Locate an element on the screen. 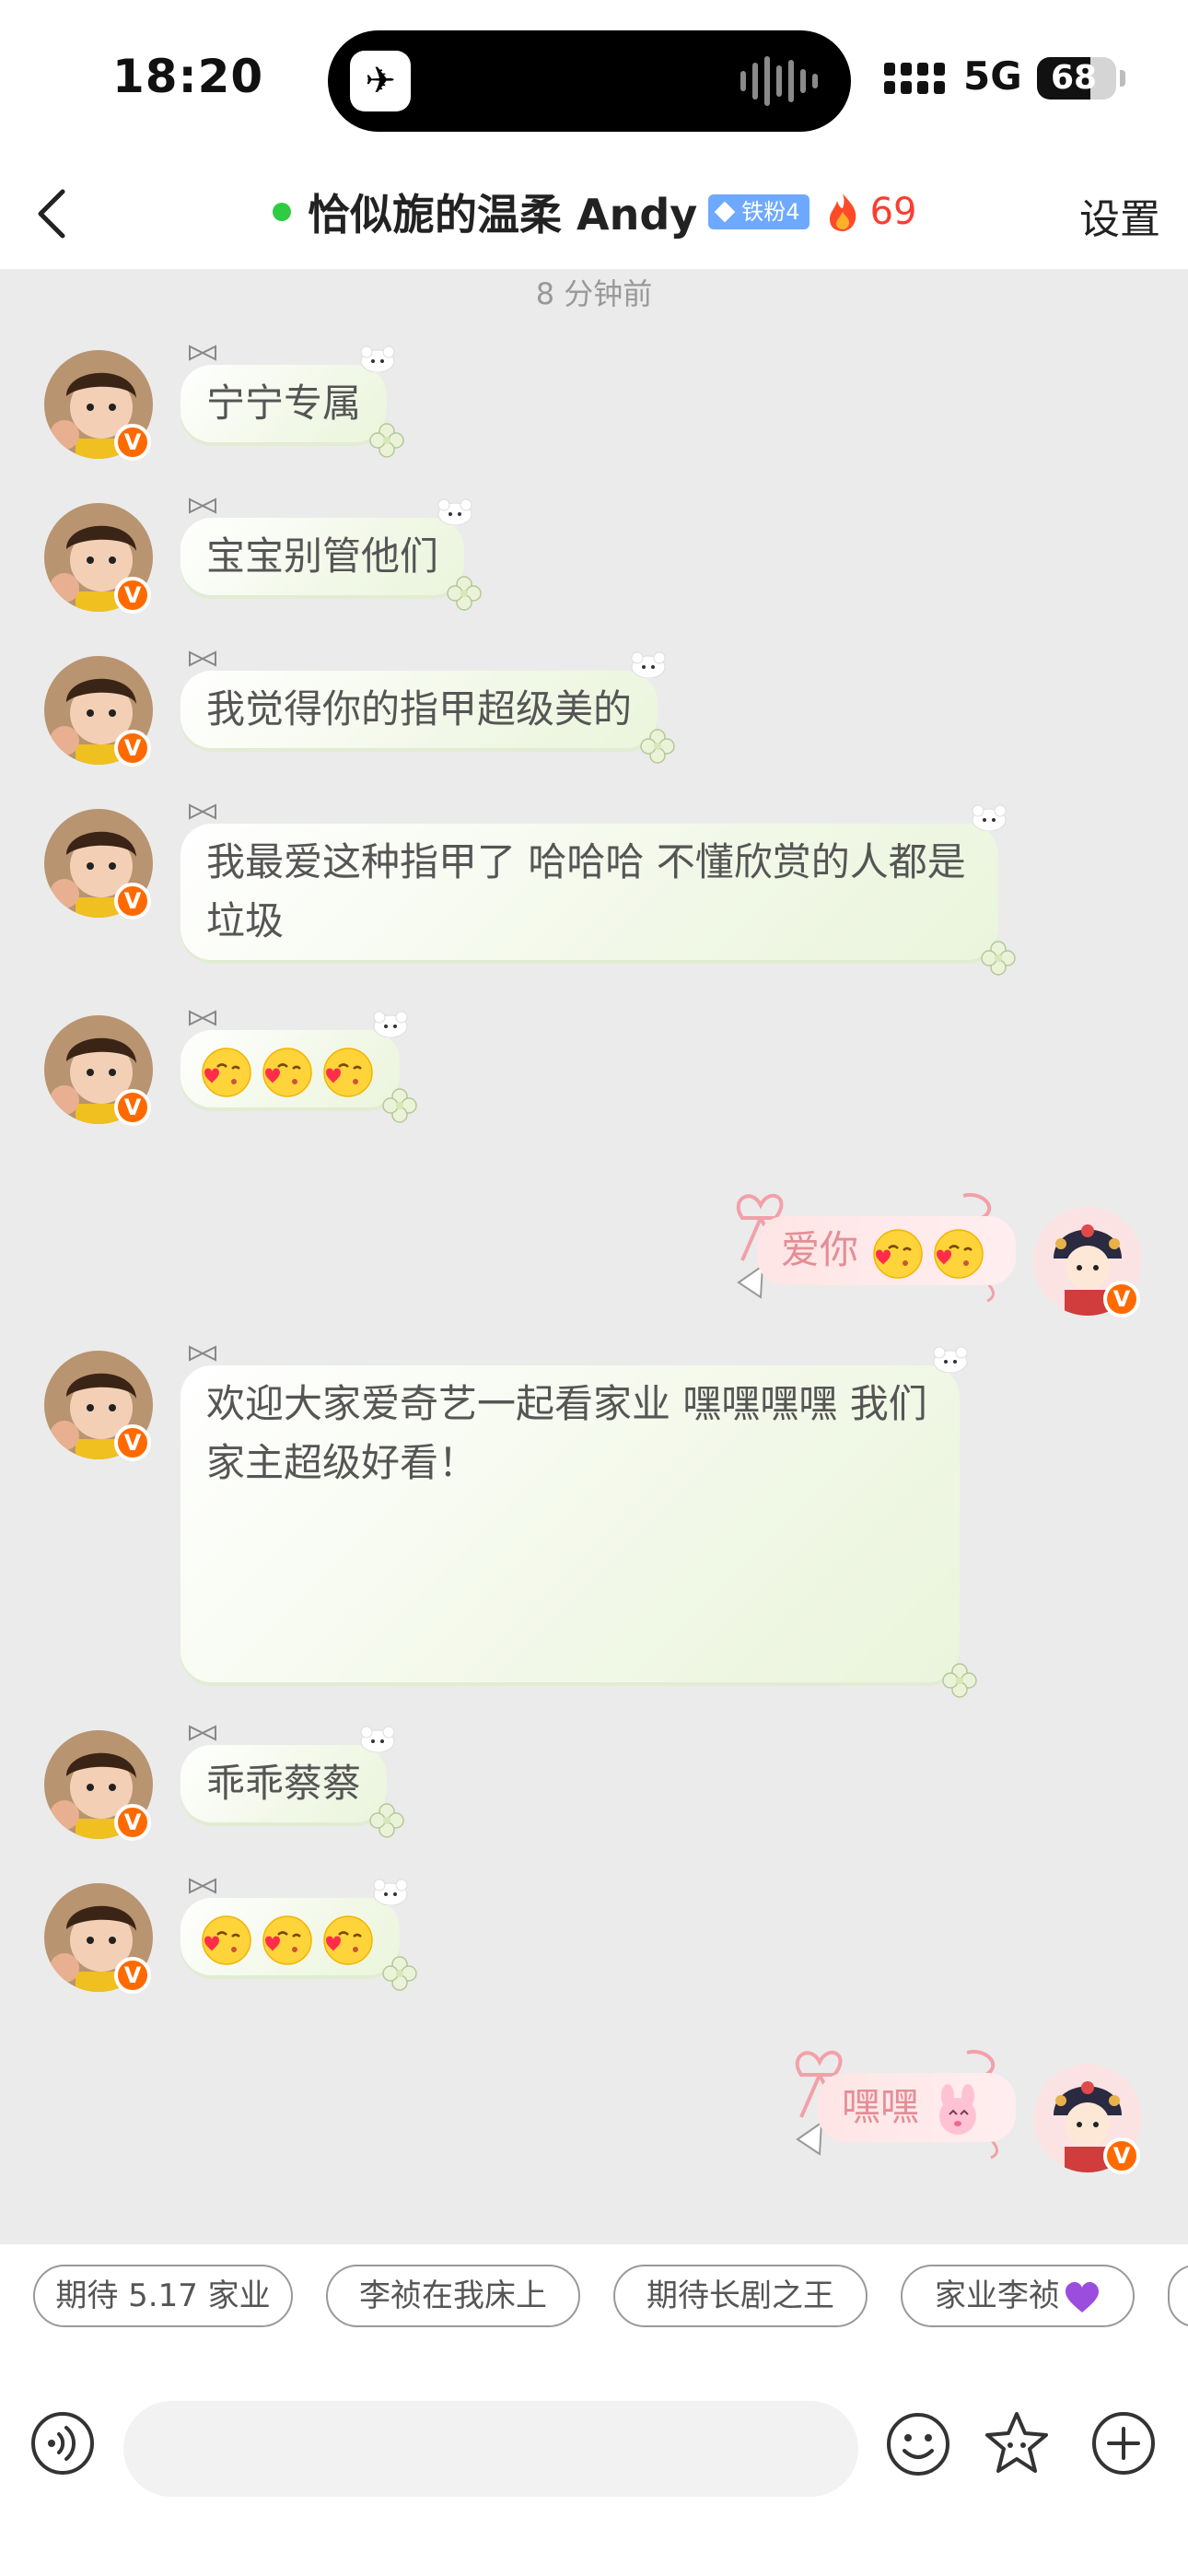 The image size is (1188, 2576). emoji-button is located at coordinates (918, 2444).